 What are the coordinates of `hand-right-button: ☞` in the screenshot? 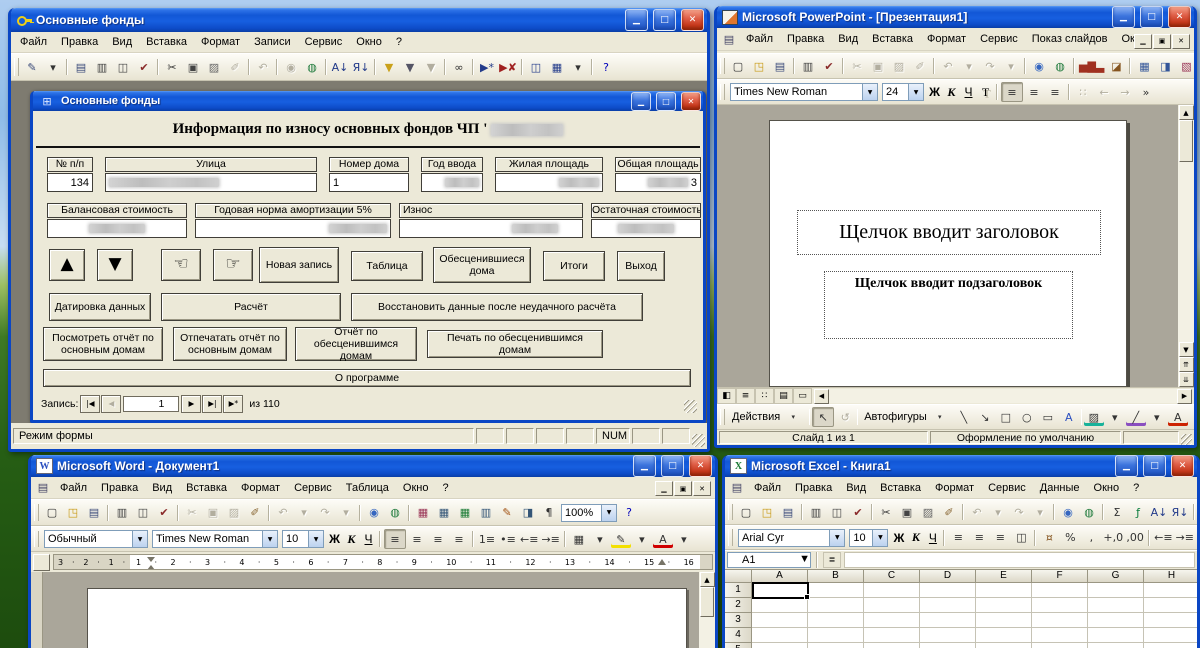 It's located at (233, 265).